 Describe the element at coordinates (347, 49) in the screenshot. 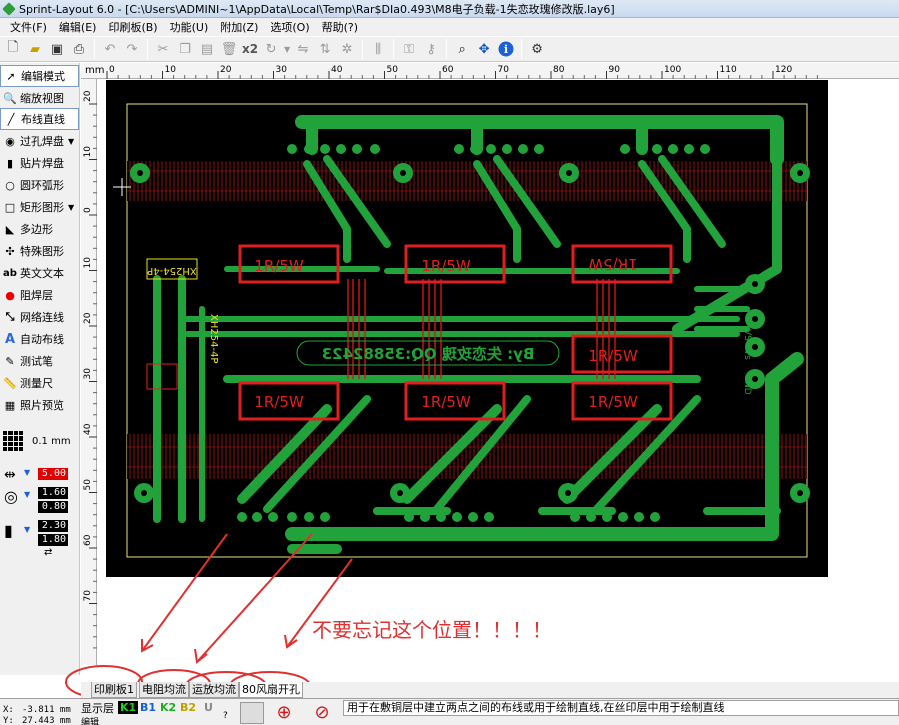

I see `align-icon: ✲` at that location.